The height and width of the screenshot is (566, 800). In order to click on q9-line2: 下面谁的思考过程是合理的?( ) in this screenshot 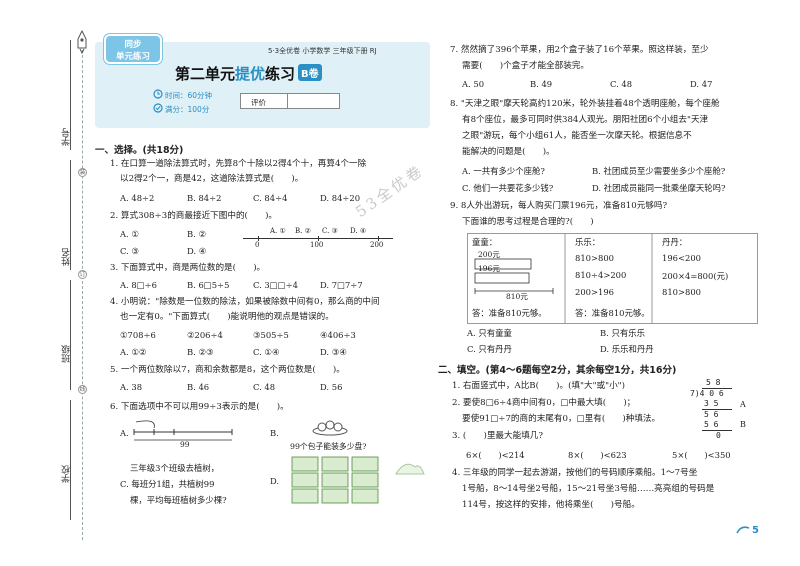, I will do `click(528, 222)`.